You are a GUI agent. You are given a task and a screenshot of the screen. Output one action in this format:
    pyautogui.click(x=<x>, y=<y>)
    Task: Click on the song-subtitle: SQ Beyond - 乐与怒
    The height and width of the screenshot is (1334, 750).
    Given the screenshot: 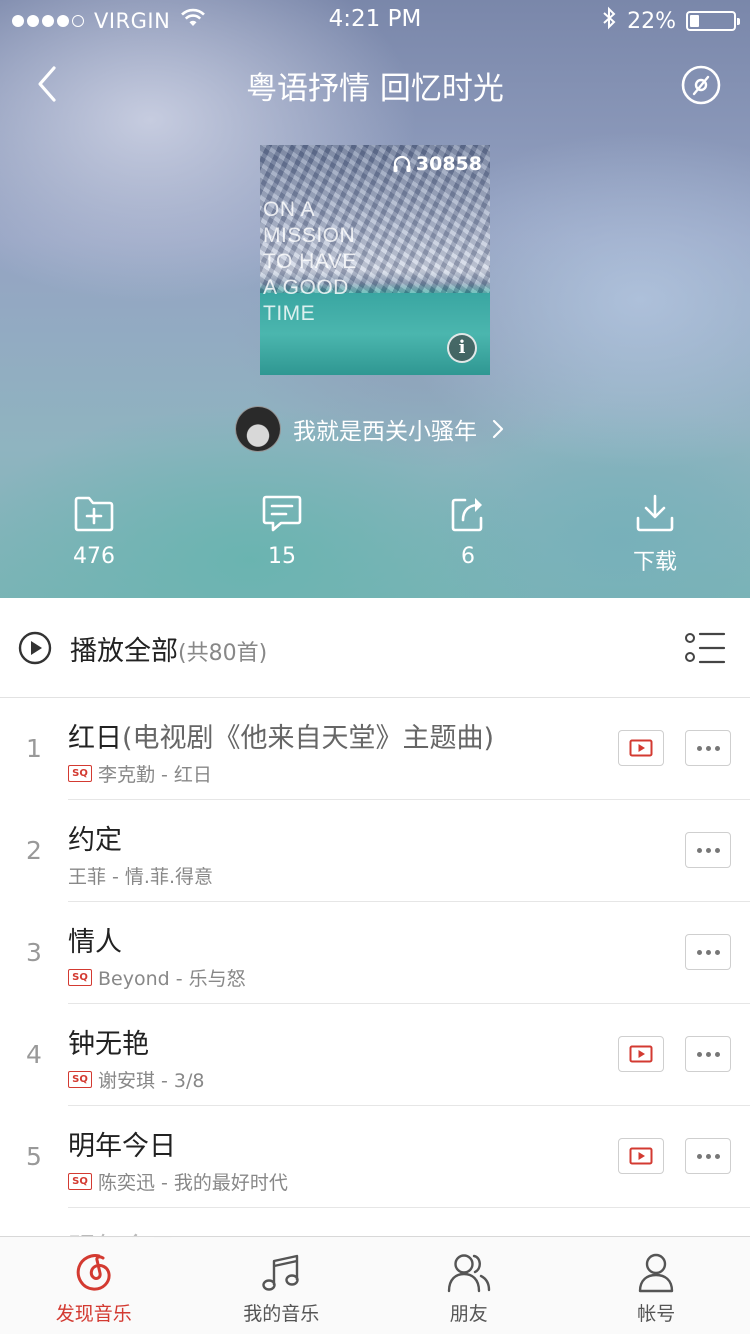 What is the action you would take?
    pyautogui.click(x=157, y=977)
    